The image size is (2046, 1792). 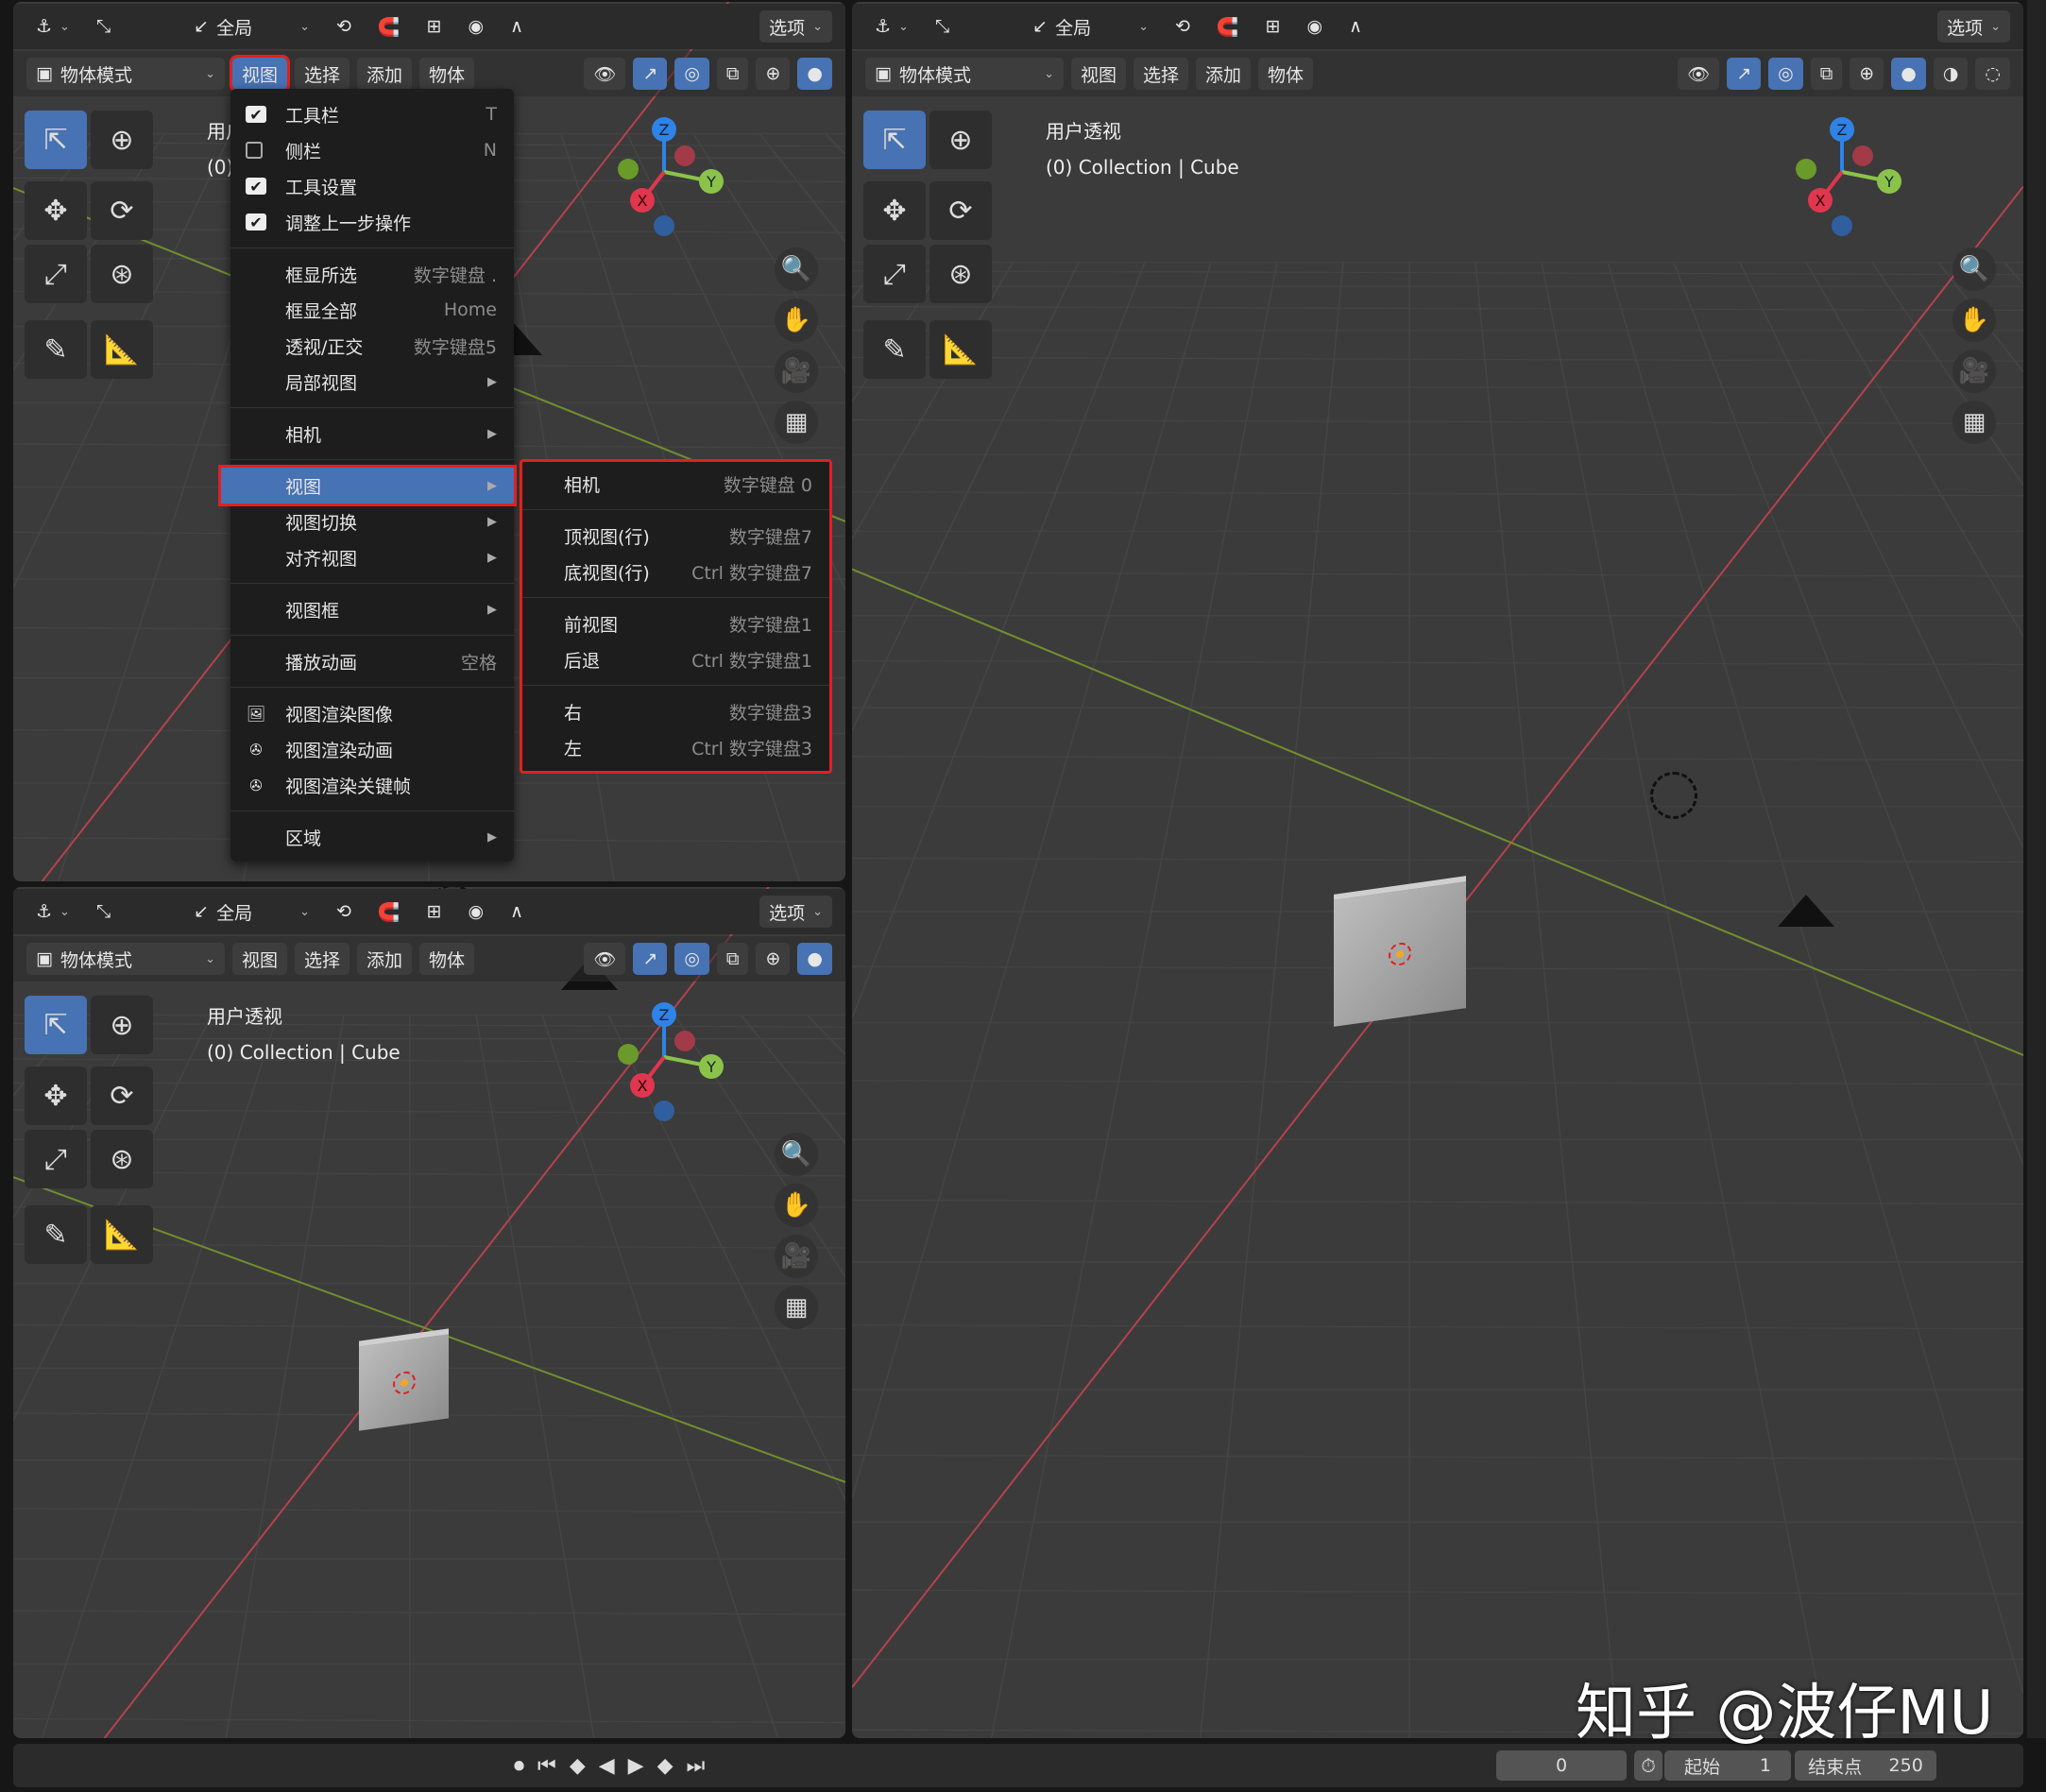 I want to click on rendered-shading-button: ◌, so click(x=1992, y=74).